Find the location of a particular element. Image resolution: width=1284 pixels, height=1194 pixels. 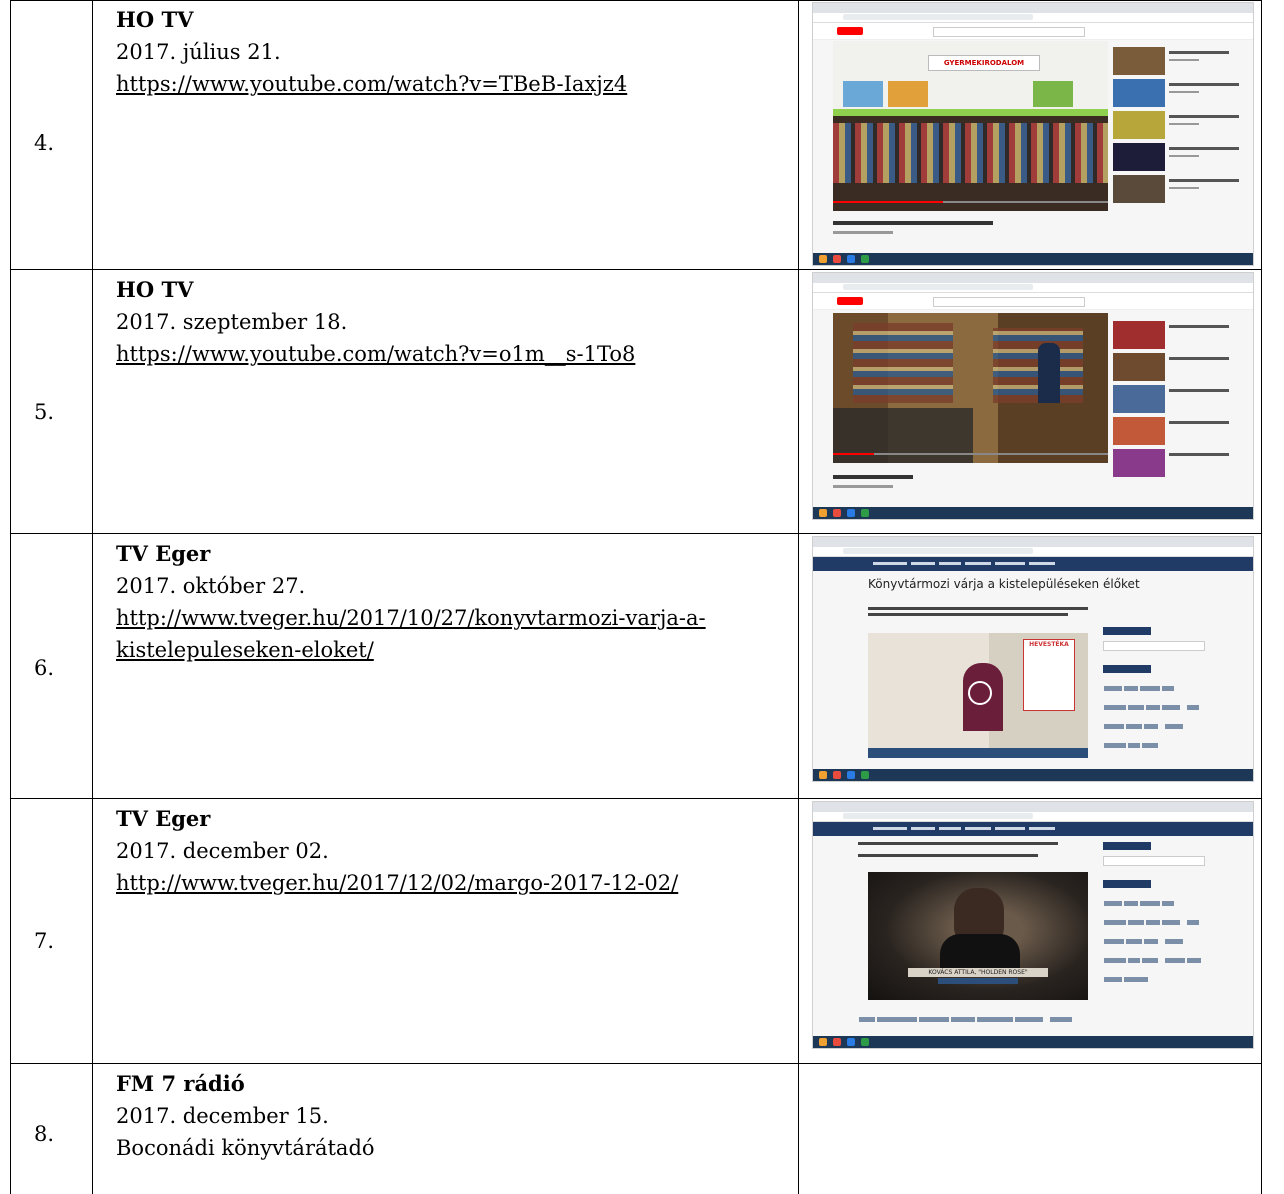

tveger-nav is located at coordinates (1033, 564).